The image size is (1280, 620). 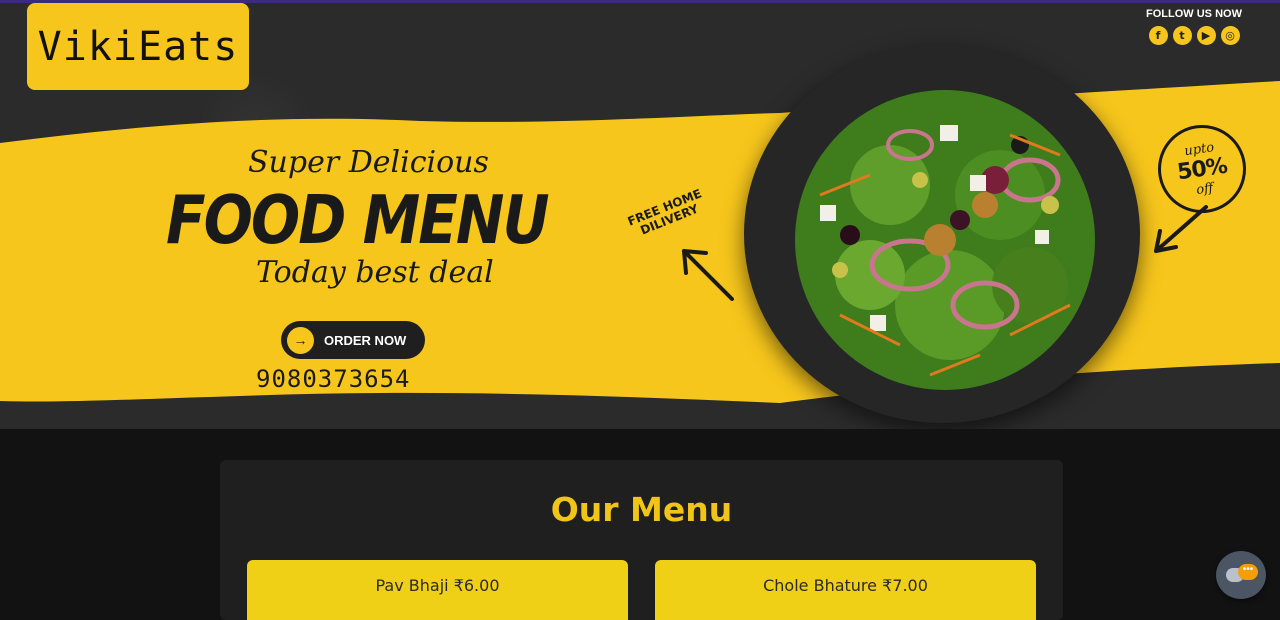 What do you see at coordinates (358, 220) in the screenshot?
I see `hero-title: FOOD MENU` at bounding box center [358, 220].